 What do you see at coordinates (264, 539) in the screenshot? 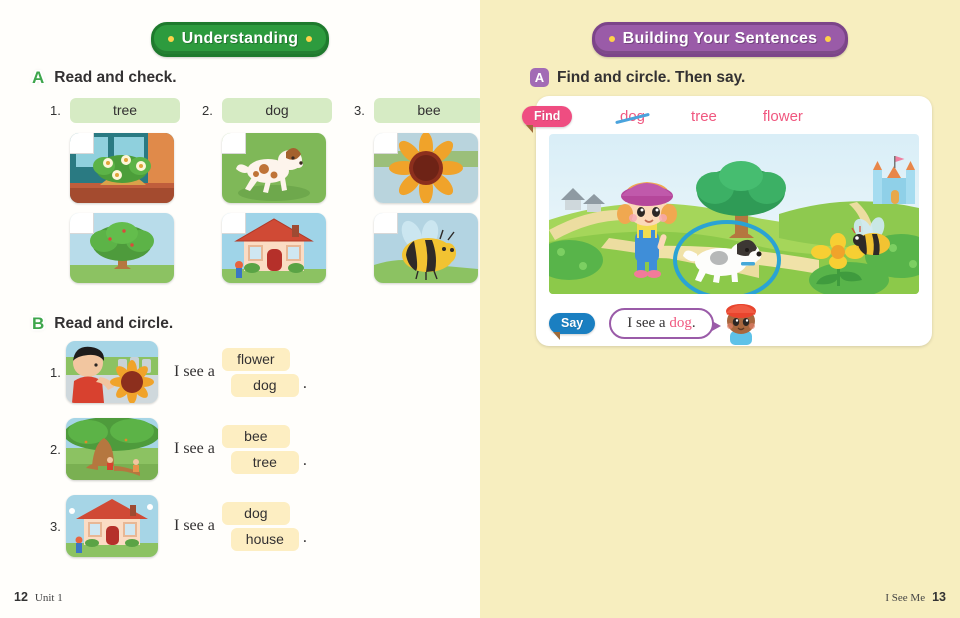
I see `choice-3-option-2: house` at bounding box center [264, 539].